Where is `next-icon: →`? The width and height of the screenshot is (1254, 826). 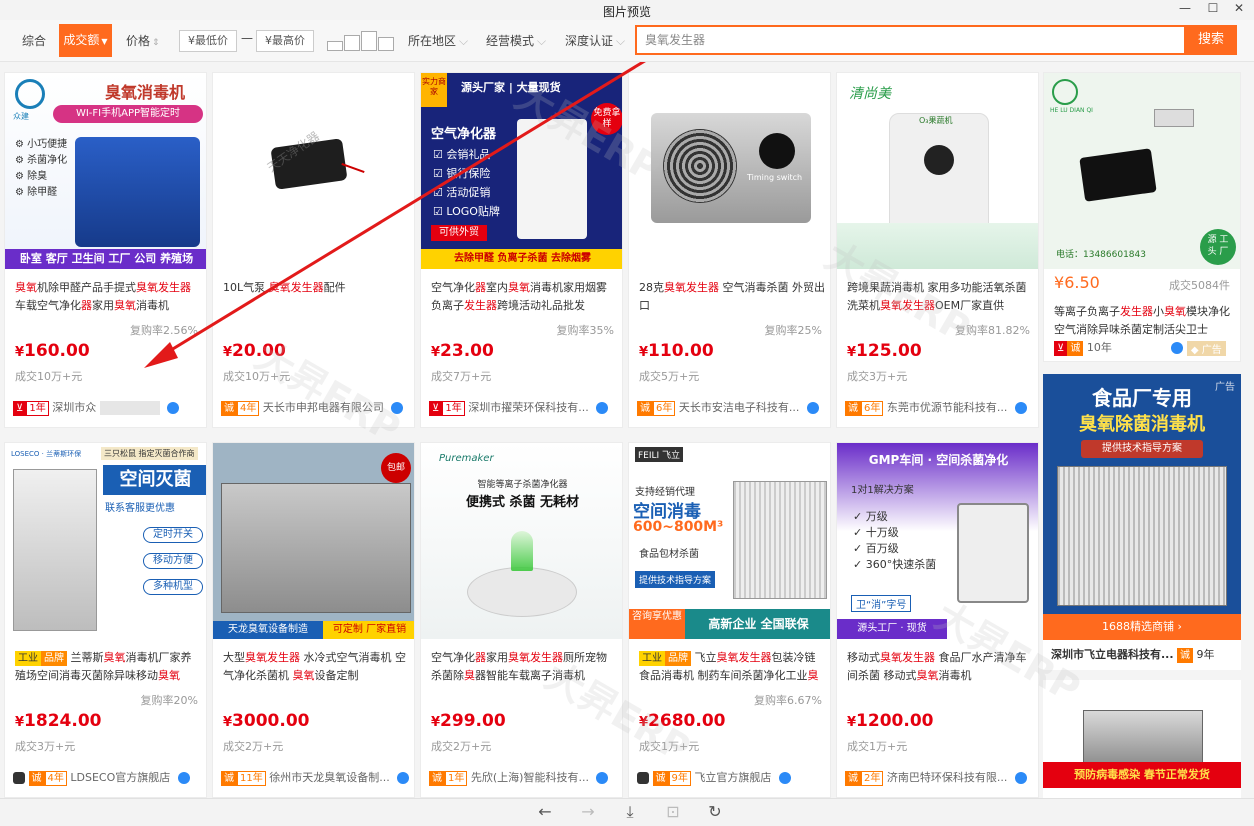 next-icon: → is located at coordinates (588, 811).